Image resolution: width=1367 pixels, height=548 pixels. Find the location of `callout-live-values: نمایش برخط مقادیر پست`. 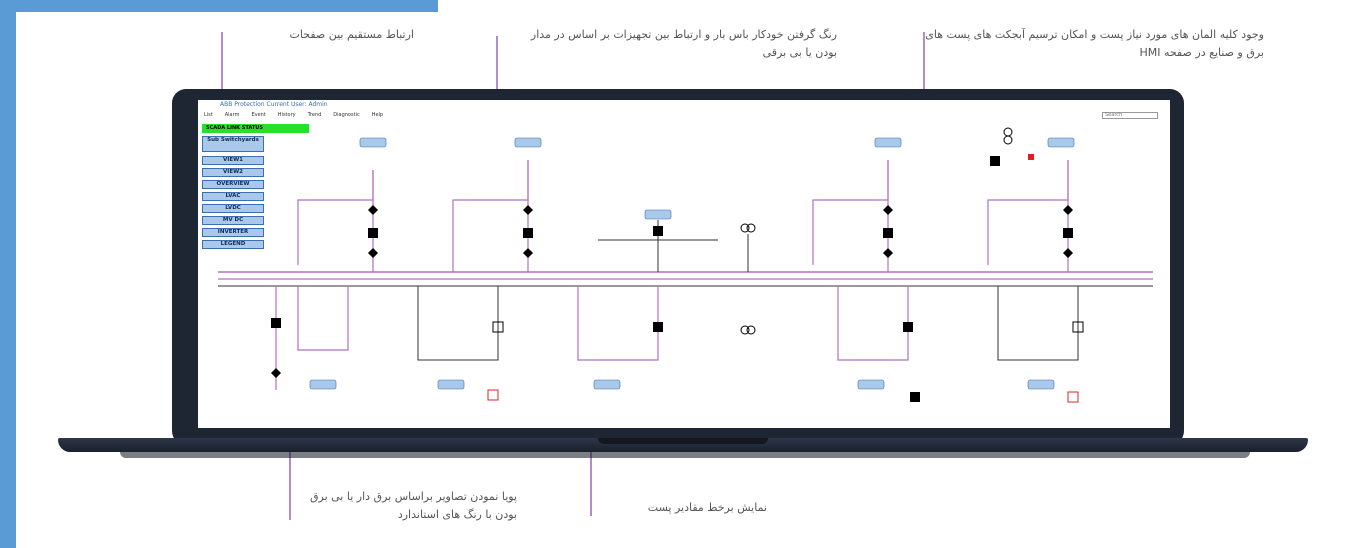

callout-live-values: نمایش برخط مقادیر پست is located at coordinates (707, 507).